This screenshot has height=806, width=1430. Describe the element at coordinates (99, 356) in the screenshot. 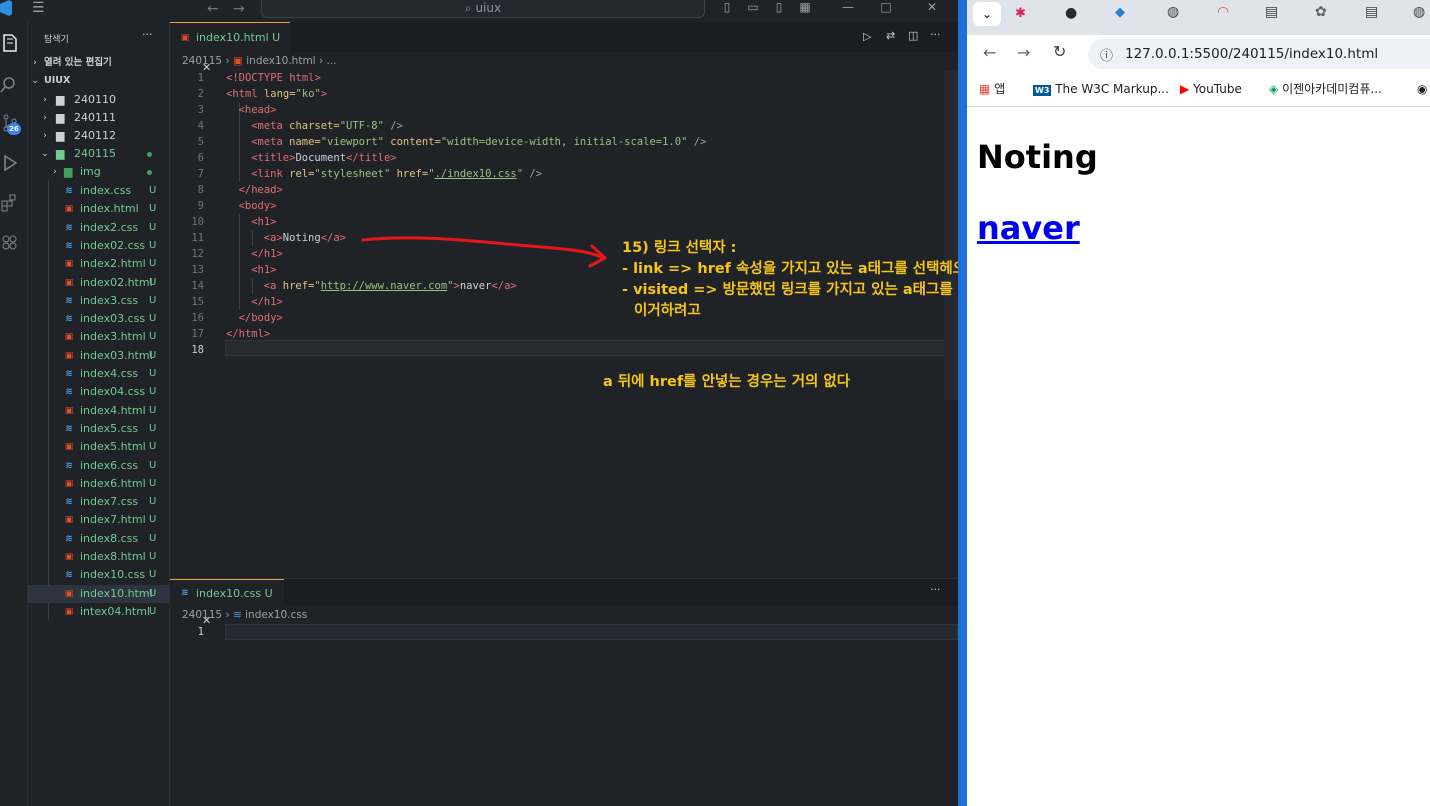

I see `file-item: ▣ index03.html U` at that location.